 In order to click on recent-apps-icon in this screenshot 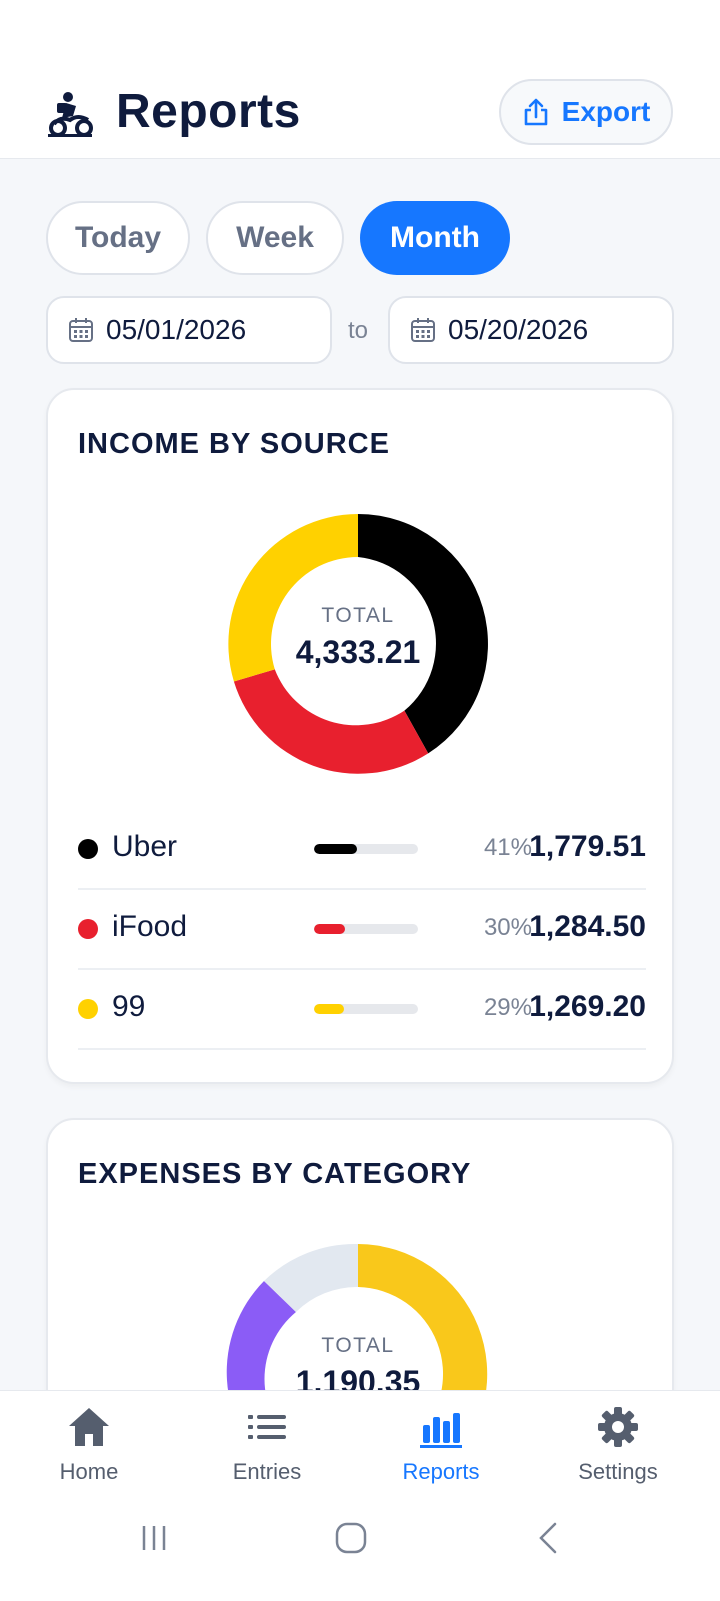, I will do `click(155, 1538)`.